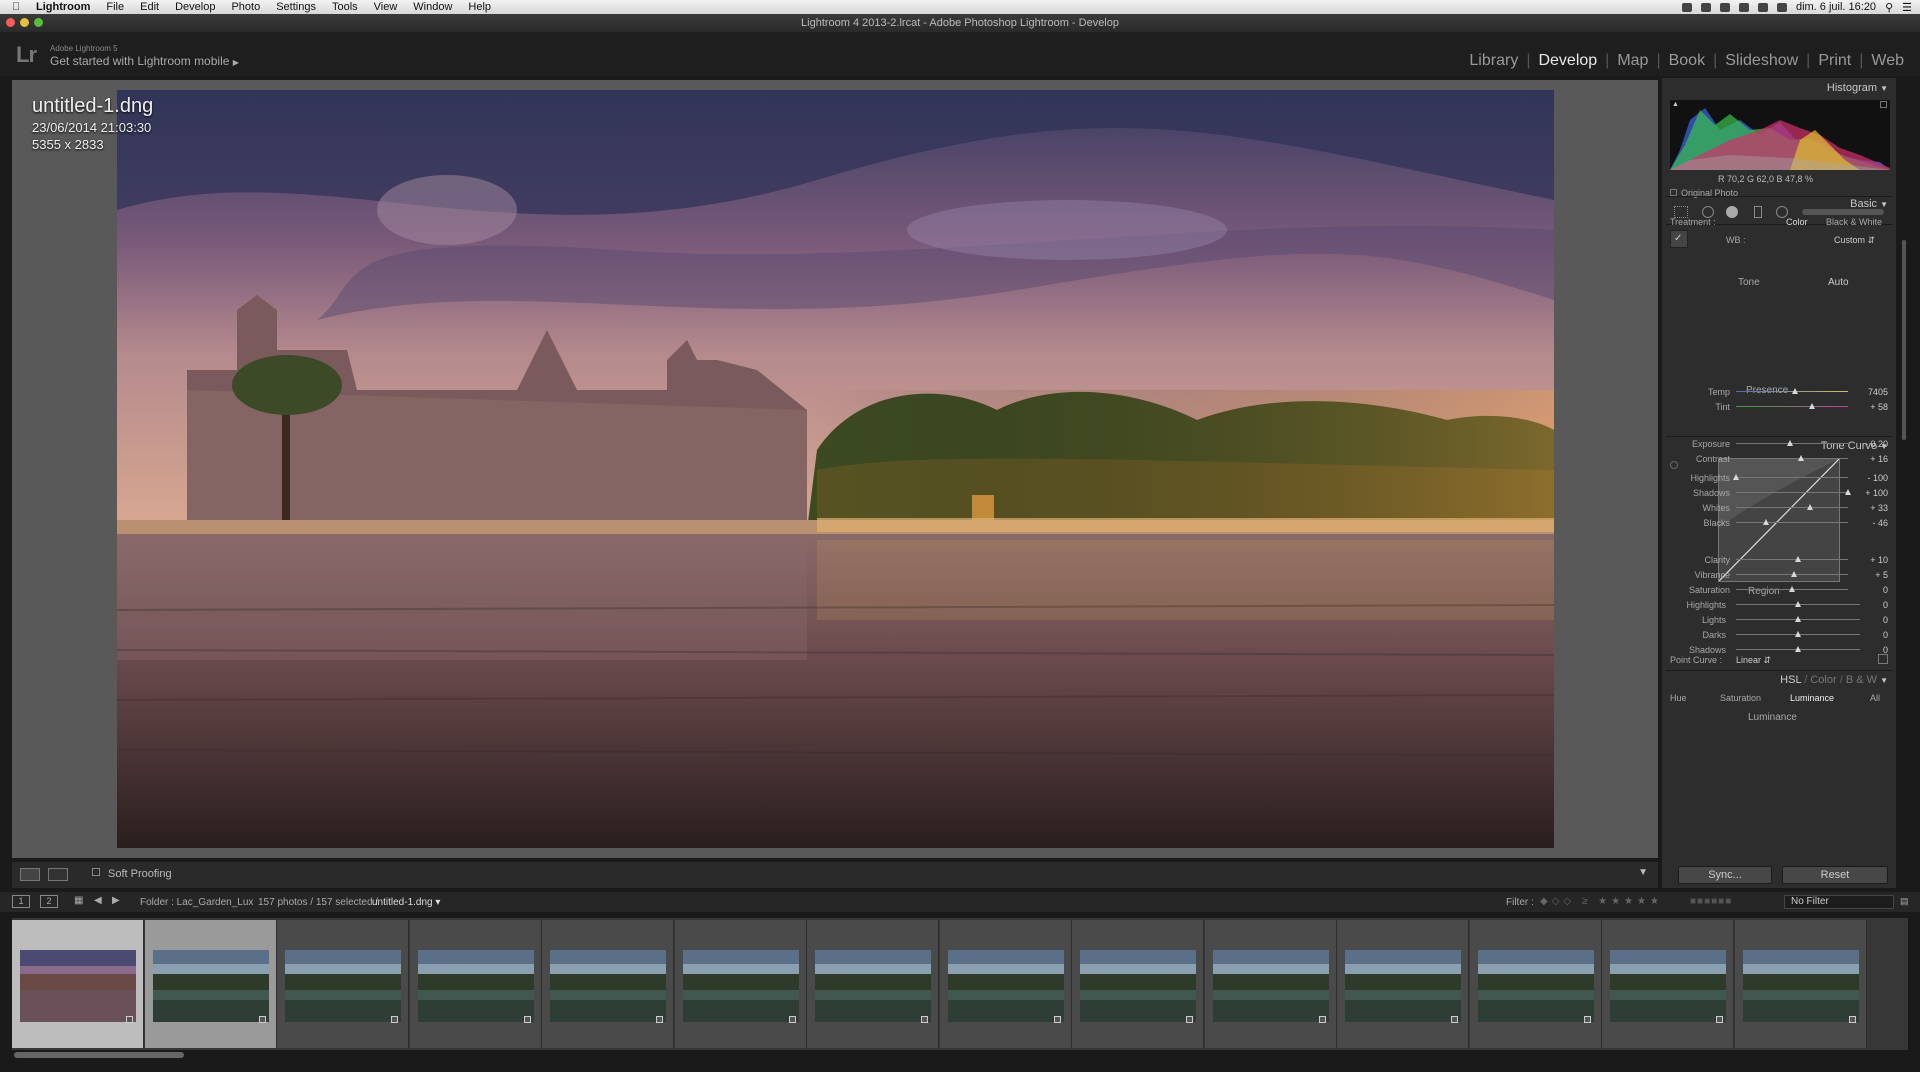 The height and width of the screenshot is (1072, 1920). I want to click on right-panel-scrollbar, so click(1904, 340).